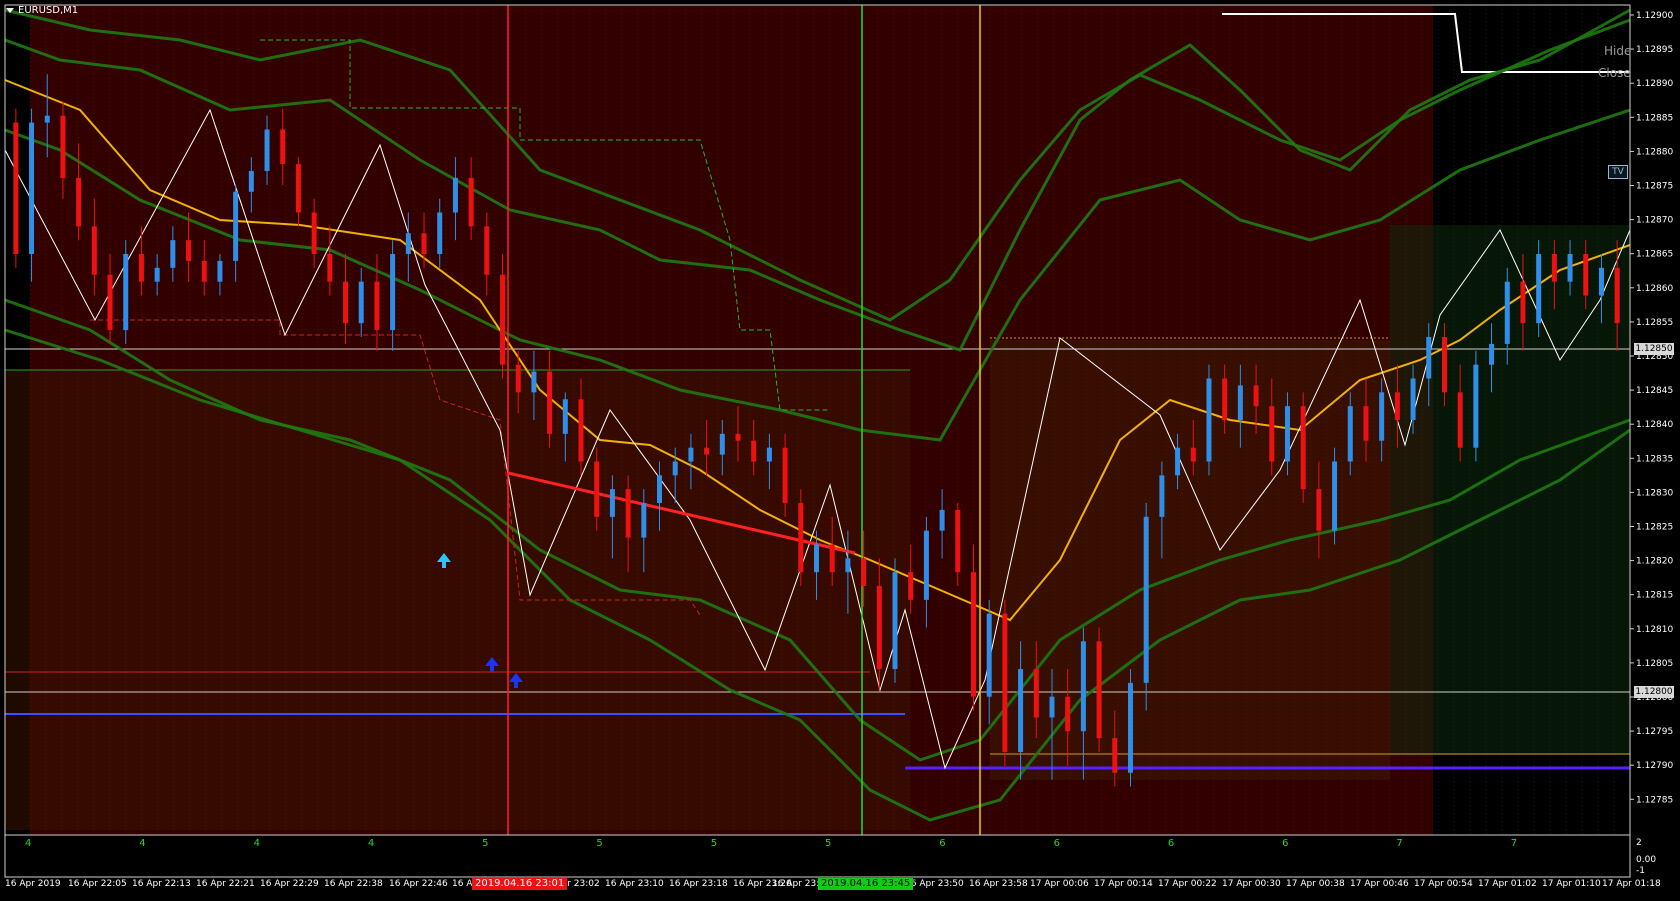 This screenshot has width=1680, height=901. Describe the element at coordinates (1618, 172) in the screenshot. I see `tv-button: TV` at that location.